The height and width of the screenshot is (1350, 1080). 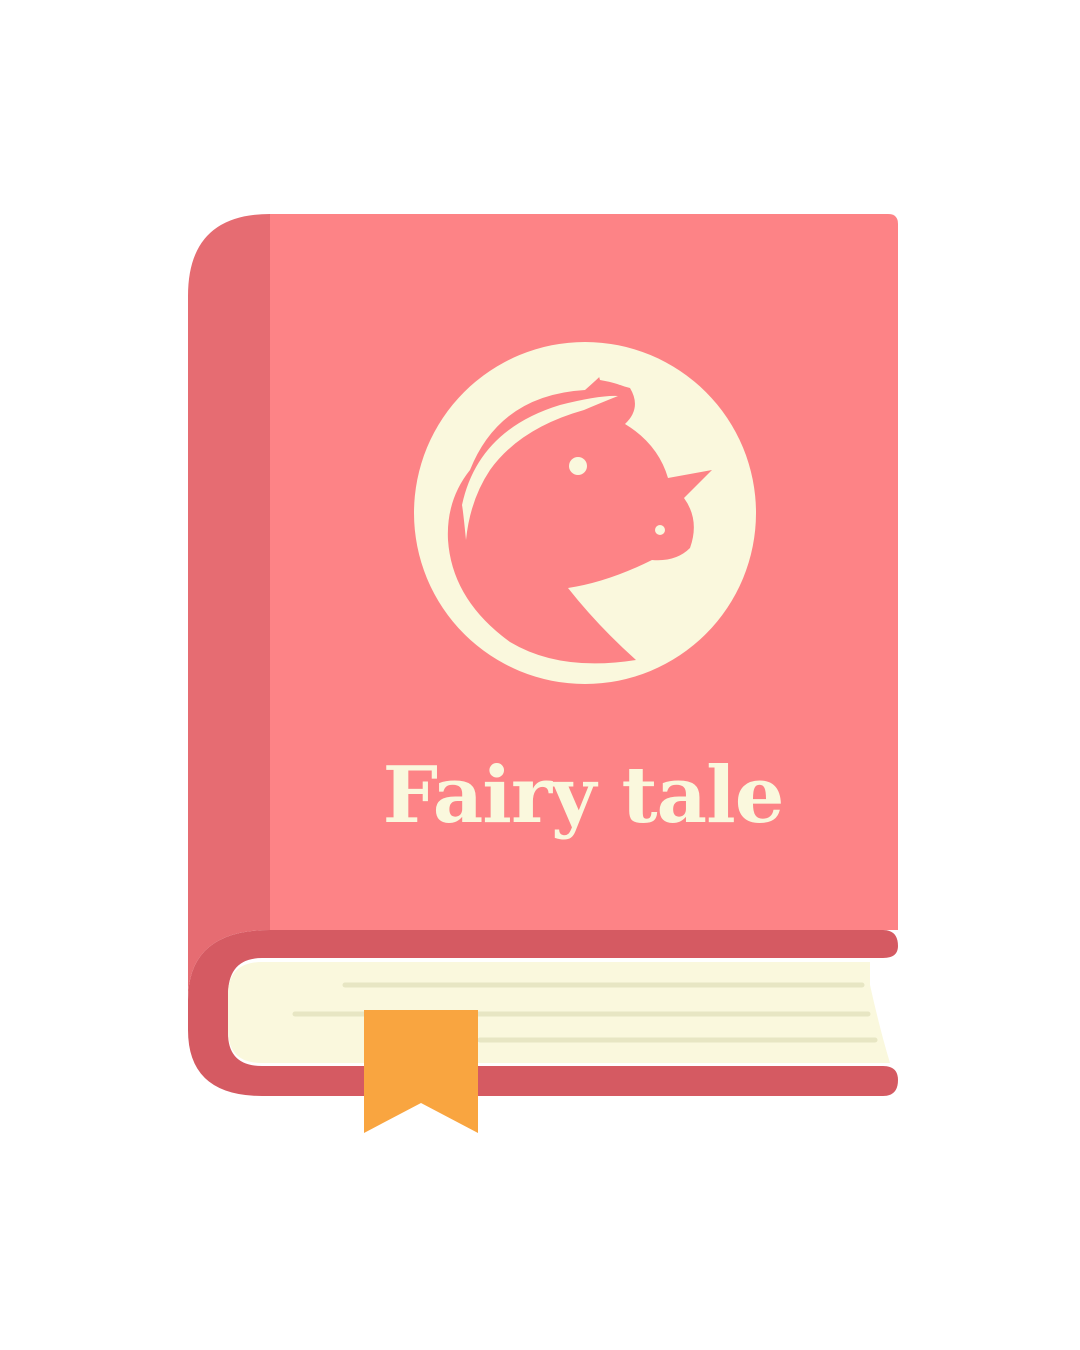 What do you see at coordinates (421, 1071) in the screenshot?
I see `bookmark-icon` at bounding box center [421, 1071].